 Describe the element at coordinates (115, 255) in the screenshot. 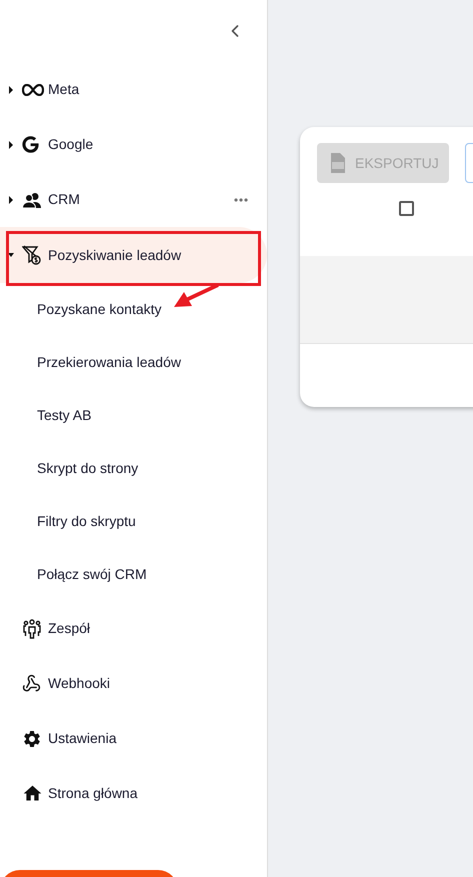

I see `sidebar-item-label: Pozyskiwanie leadów` at that location.